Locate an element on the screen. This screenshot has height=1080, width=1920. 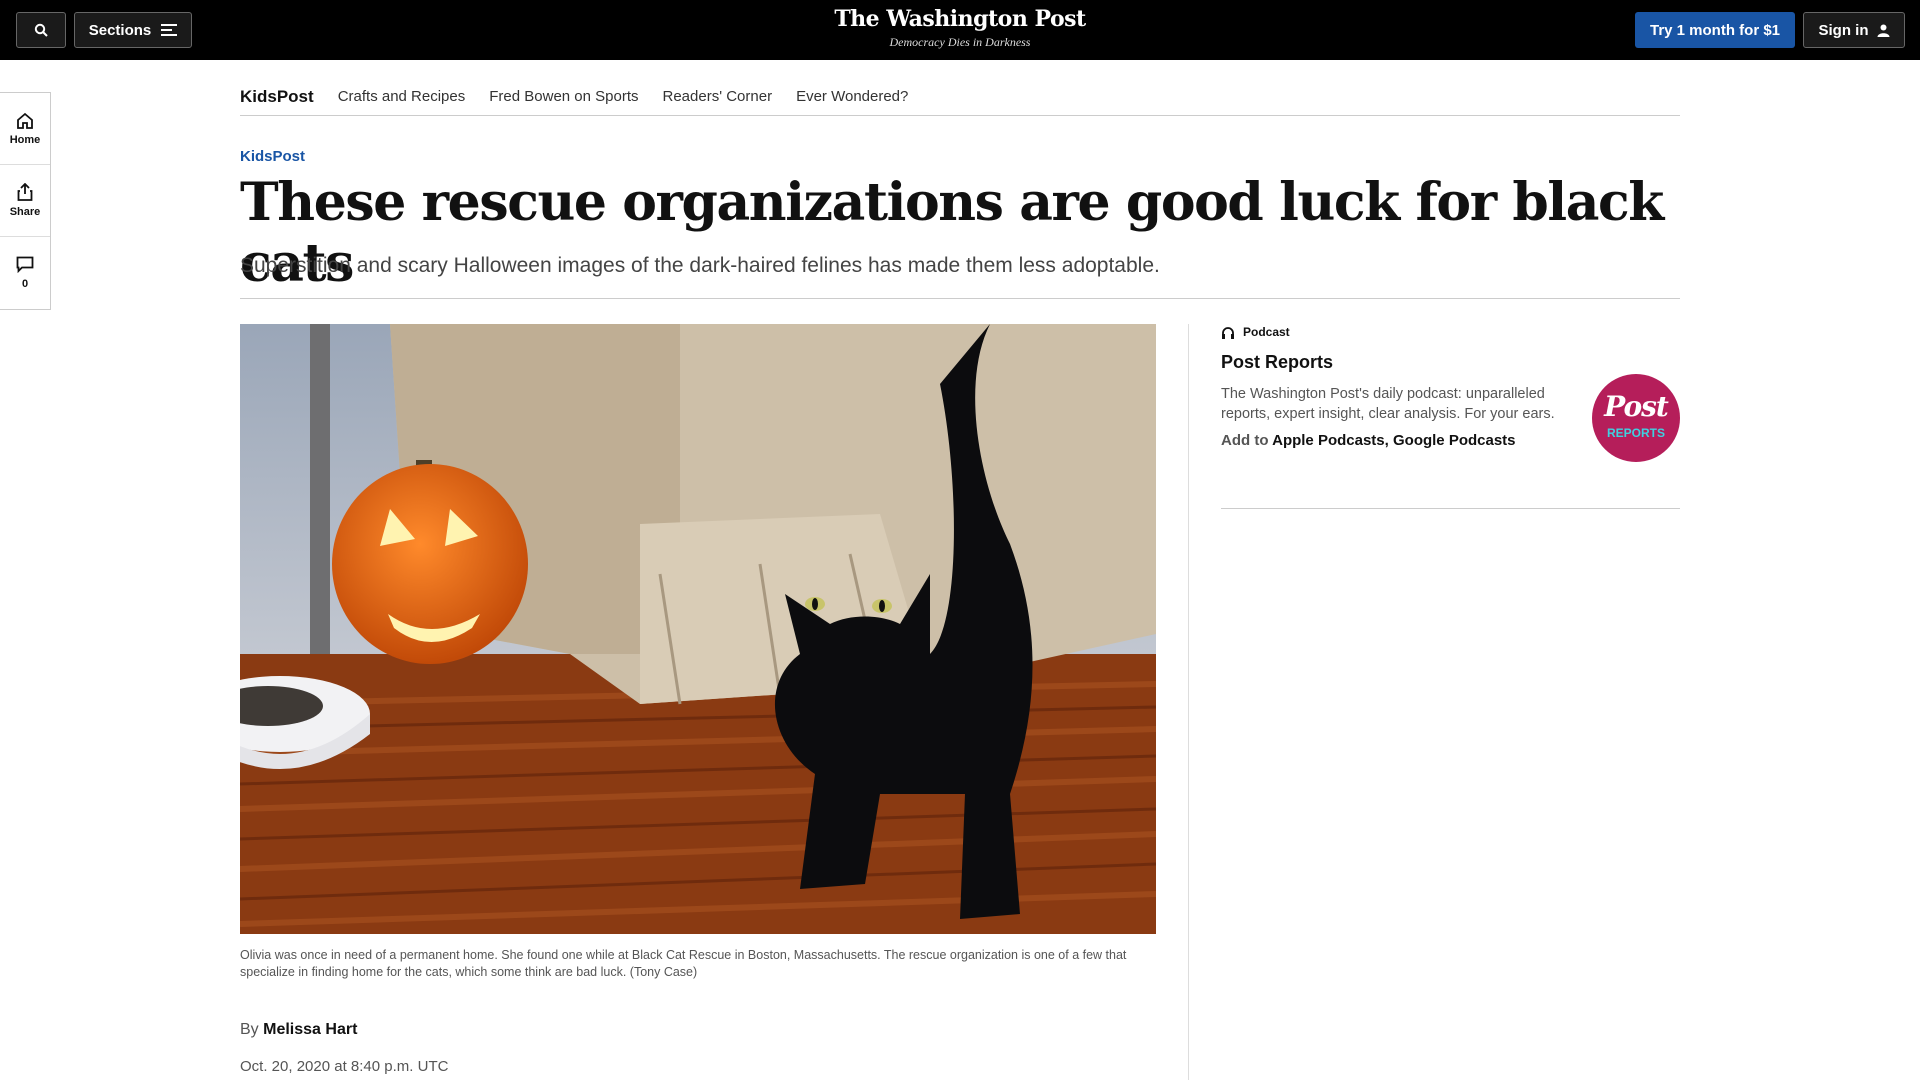
comment-icon is located at coordinates (25, 264).